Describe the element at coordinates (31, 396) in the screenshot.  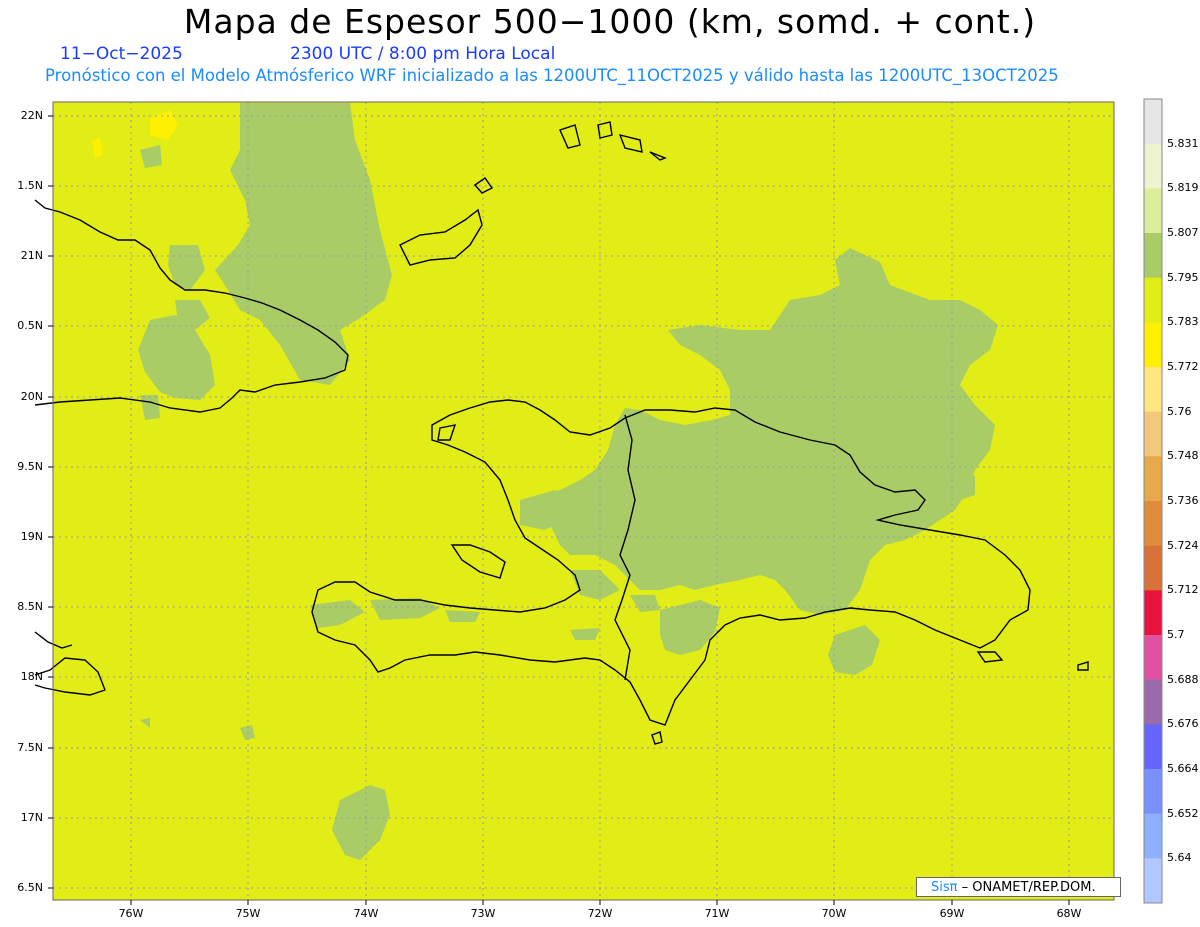
I see `y-tick-label: 20N` at that location.